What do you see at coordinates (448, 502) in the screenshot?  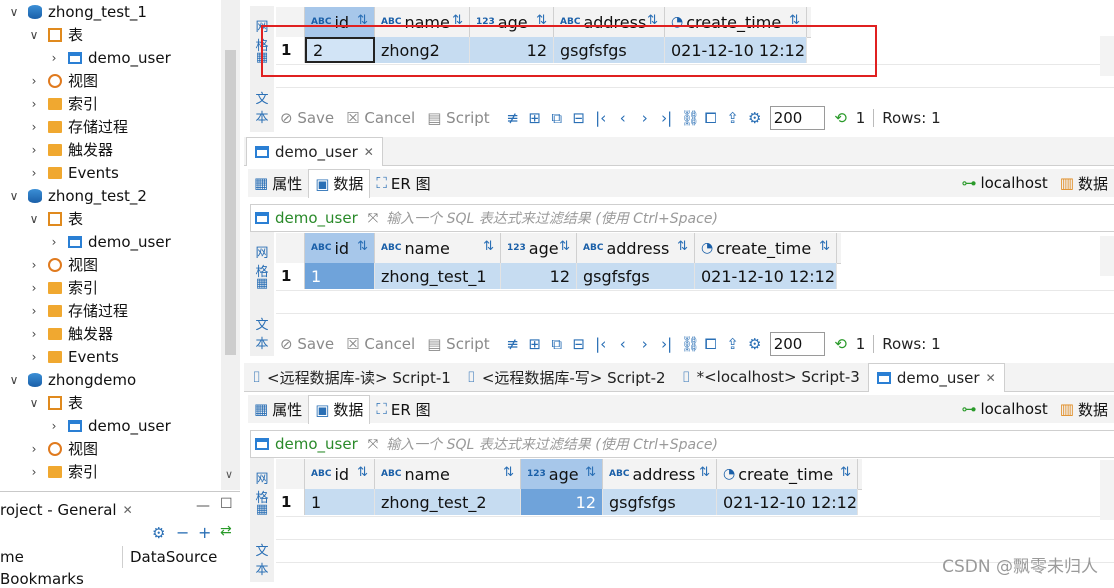 I see `cell-name: zhong_test_2` at bounding box center [448, 502].